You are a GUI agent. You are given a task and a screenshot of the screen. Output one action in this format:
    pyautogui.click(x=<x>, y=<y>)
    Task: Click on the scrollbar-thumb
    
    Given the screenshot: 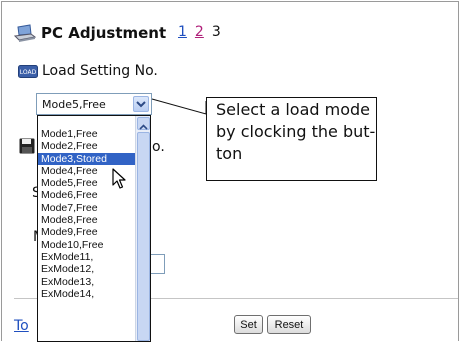 What is the action you would take?
    pyautogui.click(x=143, y=236)
    